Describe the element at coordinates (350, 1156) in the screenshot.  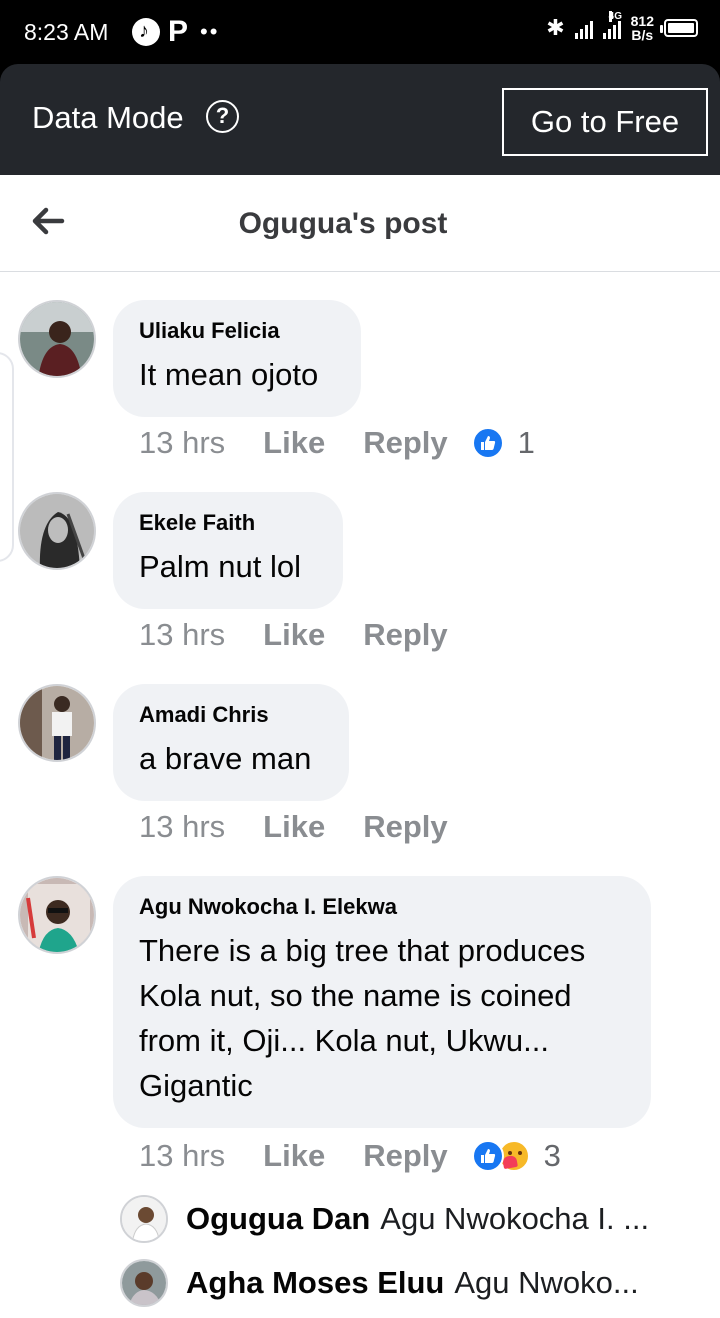
I see `comment-actions: 13 hrs Like Reply 3` at that location.